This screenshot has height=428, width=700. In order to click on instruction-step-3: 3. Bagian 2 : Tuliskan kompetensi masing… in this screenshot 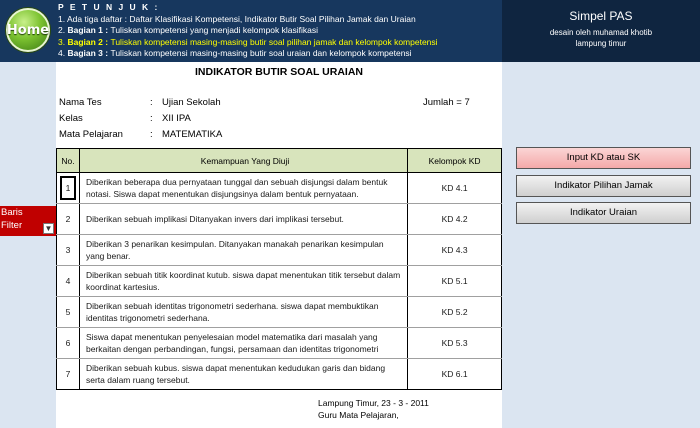, I will do `click(278, 43)`.